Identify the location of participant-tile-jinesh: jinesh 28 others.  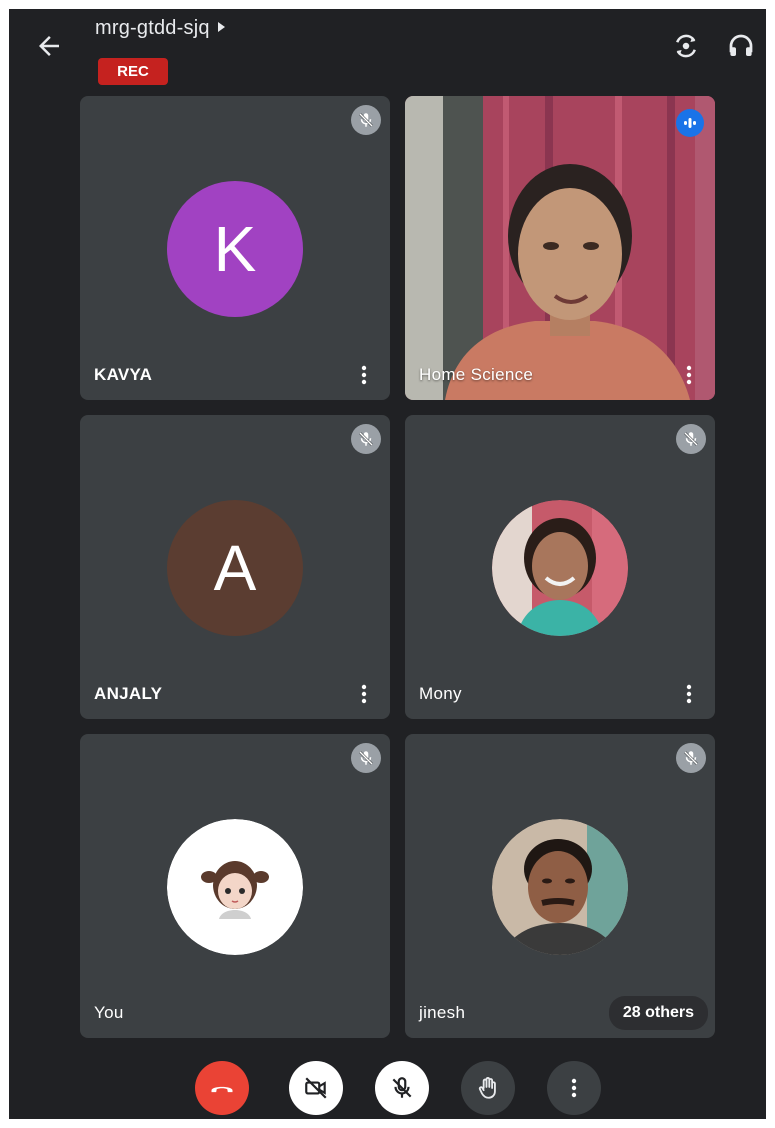
(560, 886).